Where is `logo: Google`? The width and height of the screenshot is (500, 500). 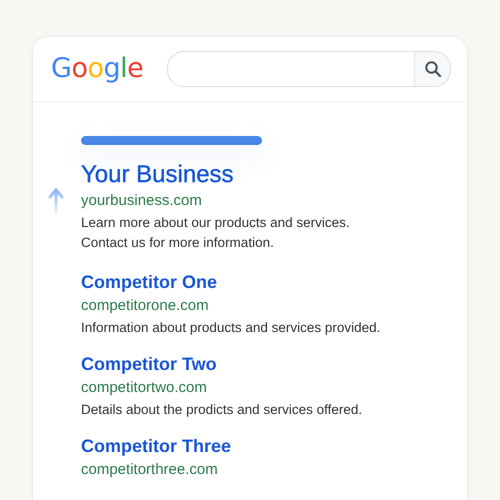
logo: Google is located at coordinates (97, 69).